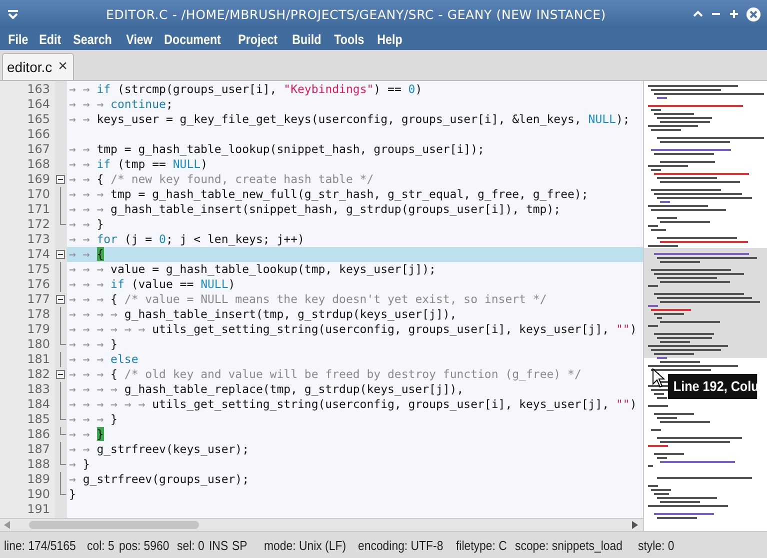 The width and height of the screenshot is (767, 558). I want to click on code-line: { /* value = NULL means the key doesn't yet exist, so insert */, so click(328, 299).